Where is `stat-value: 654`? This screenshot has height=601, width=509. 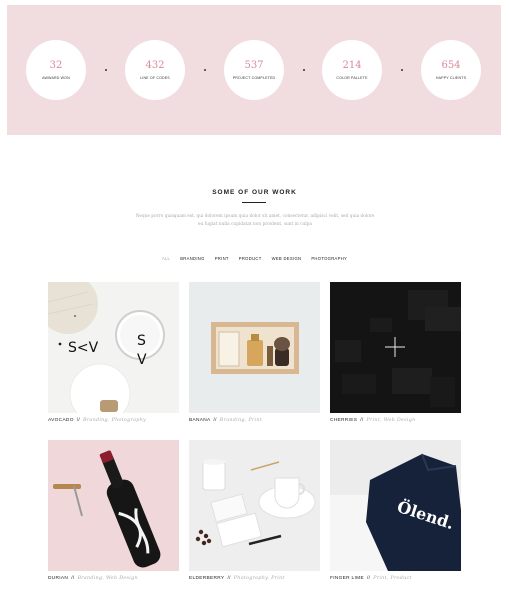 stat-value: 654 is located at coordinates (451, 65).